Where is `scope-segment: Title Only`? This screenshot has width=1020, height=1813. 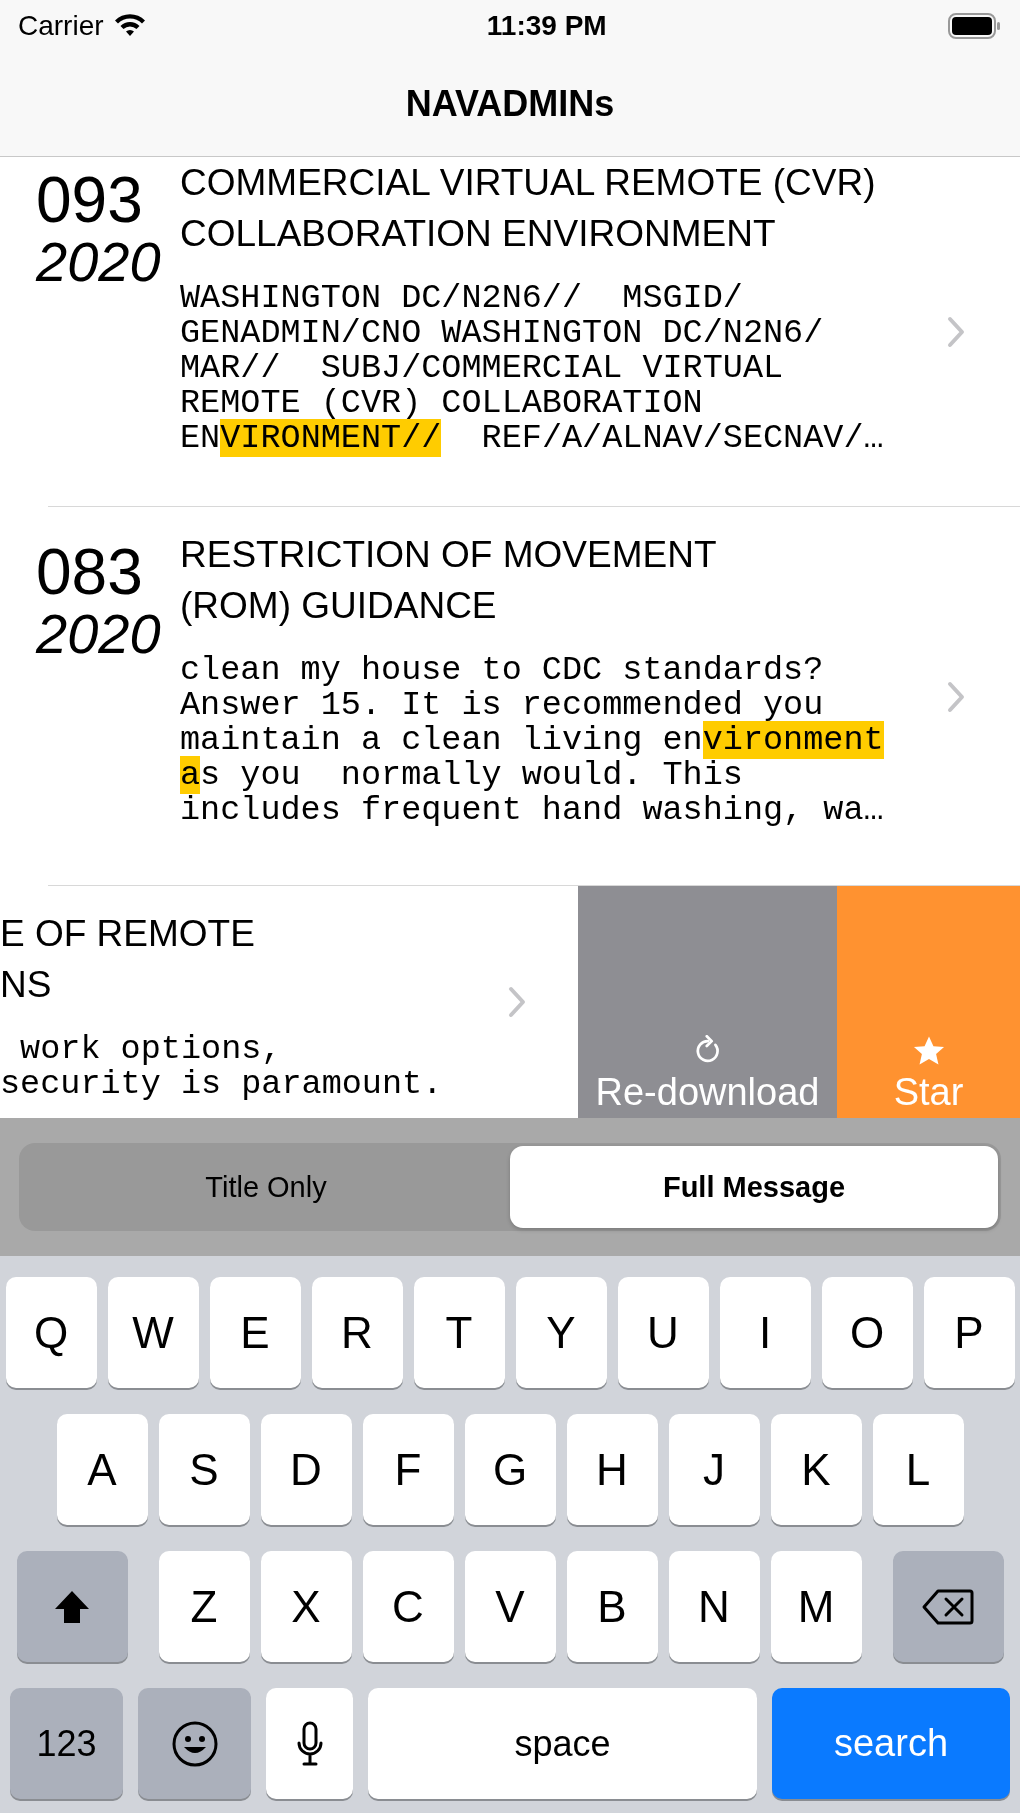
scope-segment: Title Only is located at coordinates (266, 1187).